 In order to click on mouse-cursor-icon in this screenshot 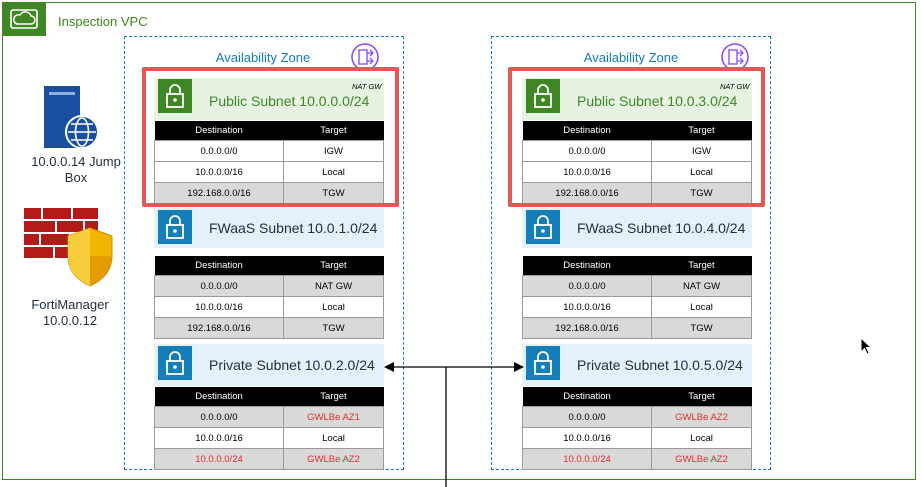, I will do `click(867, 346)`.